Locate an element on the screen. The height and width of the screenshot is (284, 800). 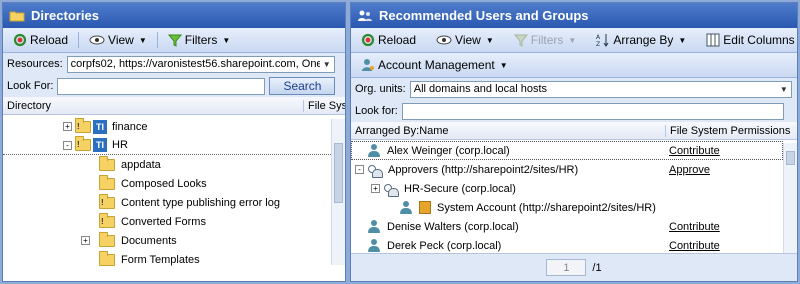
list-item: Alex Weinger (corp.local) Contribute is located at coordinates (567, 150).